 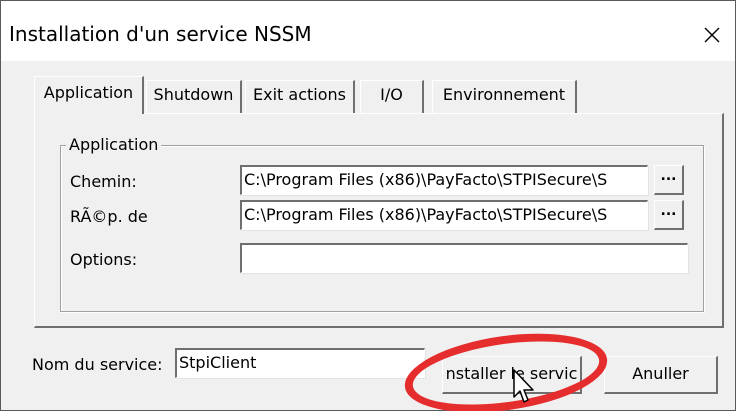 I want to click on path-label: Chemin:, so click(x=103, y=181).